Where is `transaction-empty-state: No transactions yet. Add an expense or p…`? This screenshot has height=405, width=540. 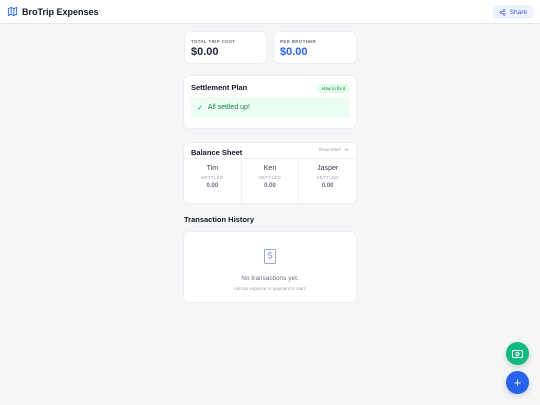
transaction-empty-state: No transactions yet. Add an expense or p… is located at coordinates (270, 267).